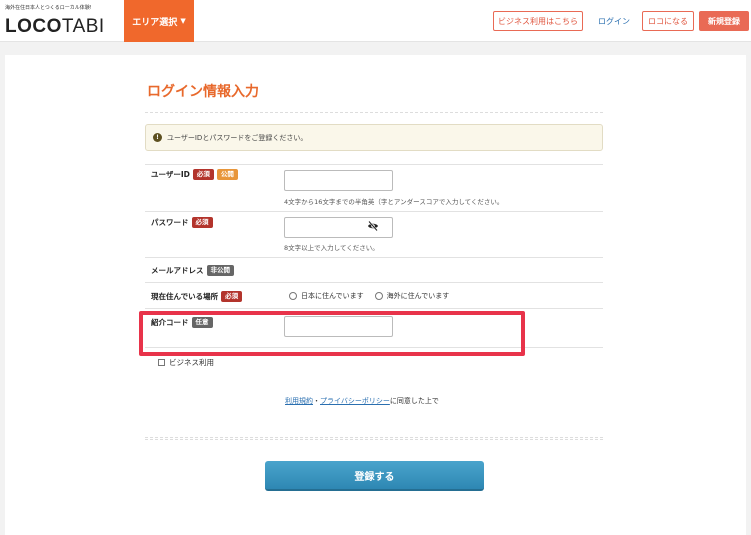 Image resolution: width=751 pixels, height=535 pixels. I want to click on user-id-label: ユーザーID 必須 公開, so click(194, 174).